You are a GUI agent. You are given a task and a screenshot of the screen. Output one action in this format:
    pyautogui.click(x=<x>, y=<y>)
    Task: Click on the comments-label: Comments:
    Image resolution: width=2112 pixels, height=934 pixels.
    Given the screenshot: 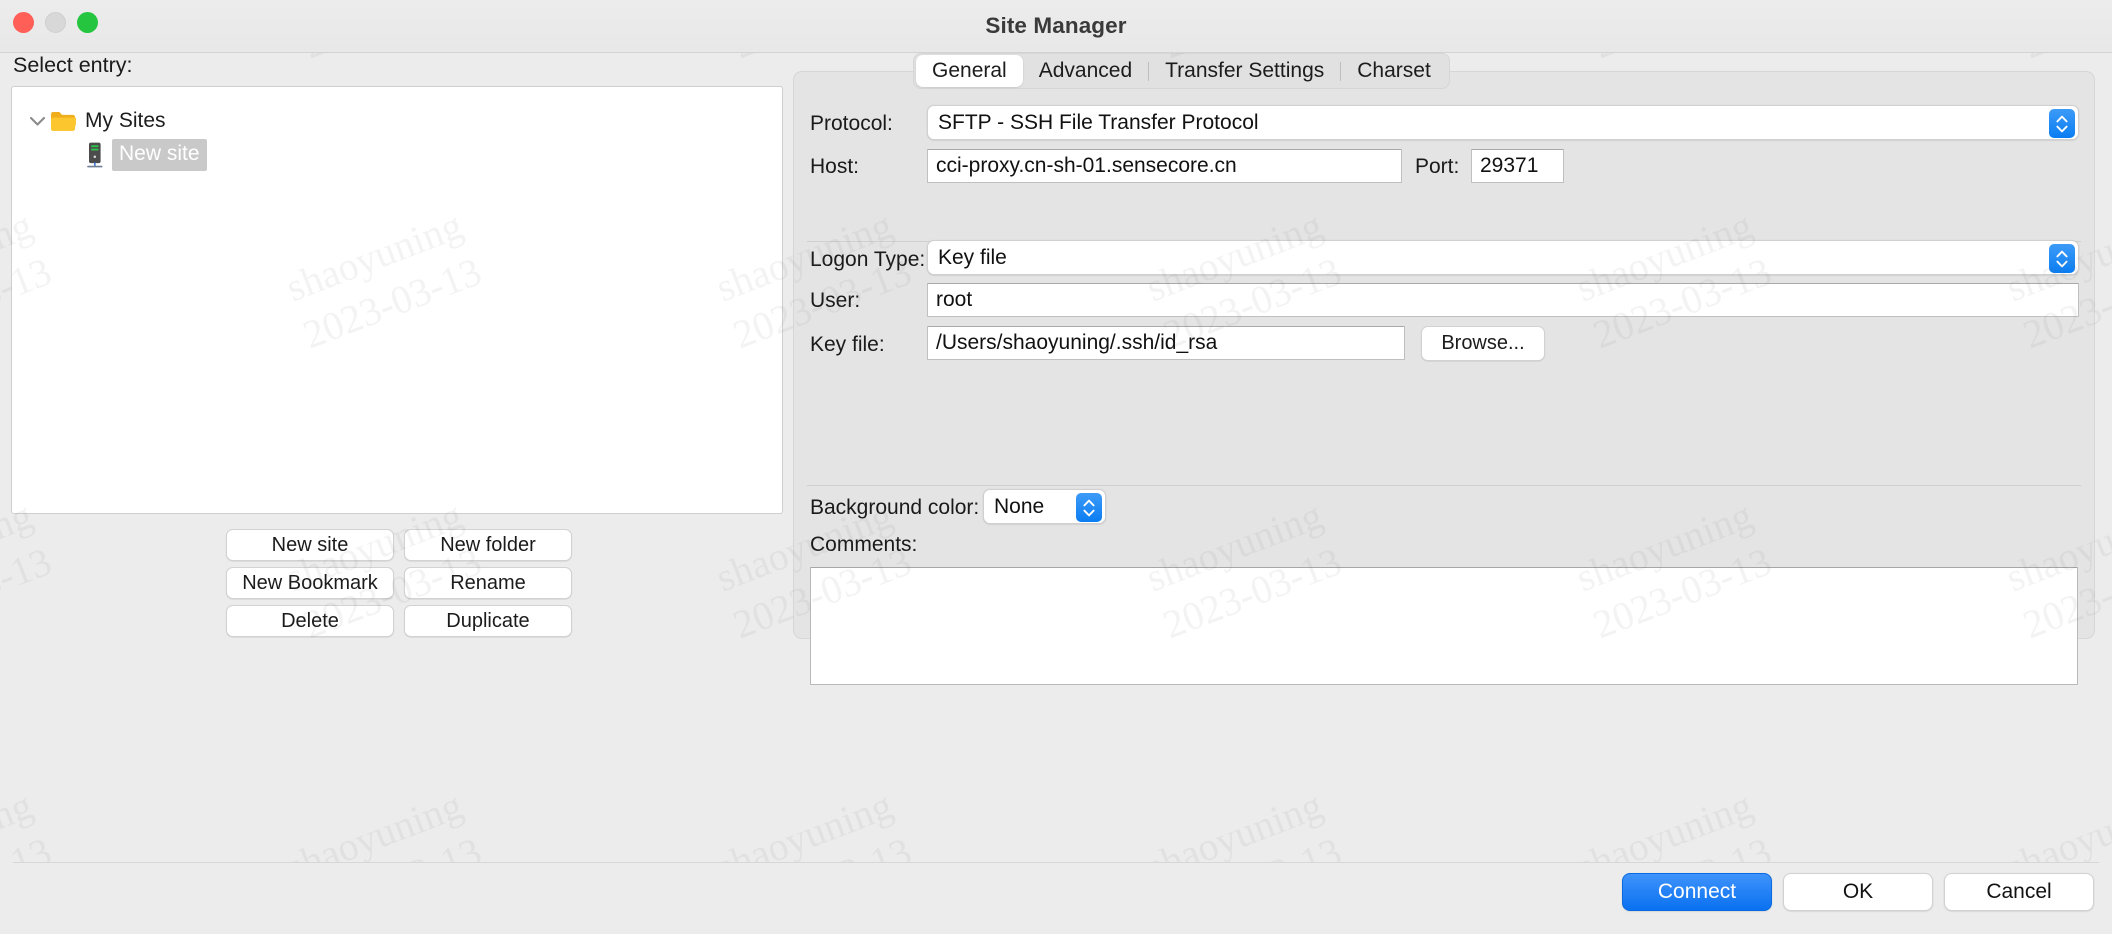 What is the action you would take?
    pyautogui.click(x=864, y=544)
    